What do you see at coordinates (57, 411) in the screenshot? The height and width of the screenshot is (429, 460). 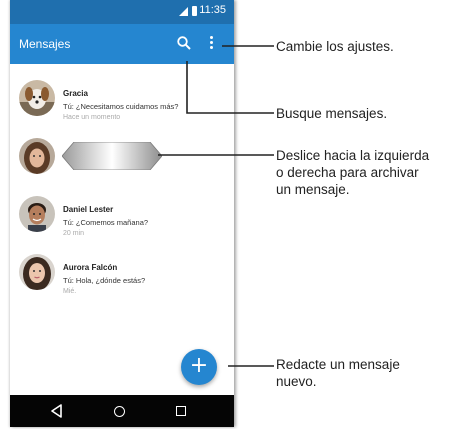 I see `back-icon` at bounding box center [57, 411].